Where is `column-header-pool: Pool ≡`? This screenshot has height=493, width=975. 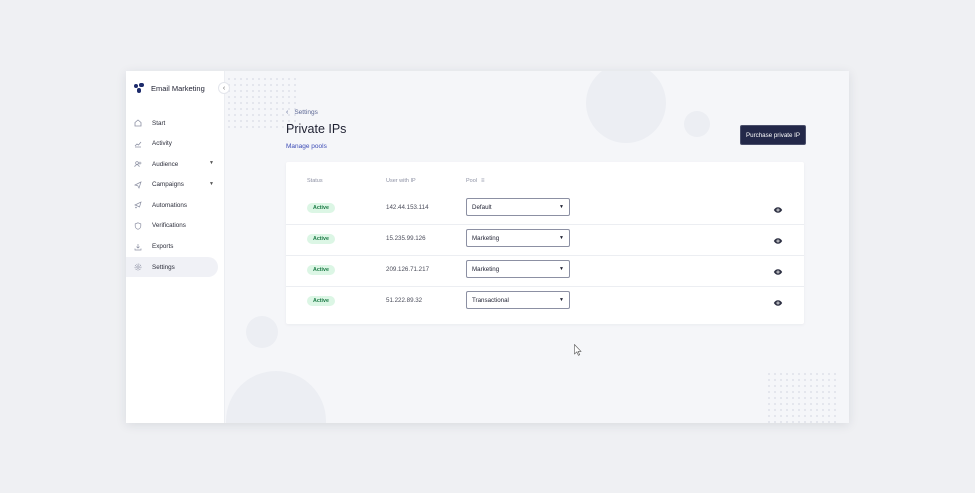 column-header-pool: Pool ≡ is located at coordinates (475, 181).